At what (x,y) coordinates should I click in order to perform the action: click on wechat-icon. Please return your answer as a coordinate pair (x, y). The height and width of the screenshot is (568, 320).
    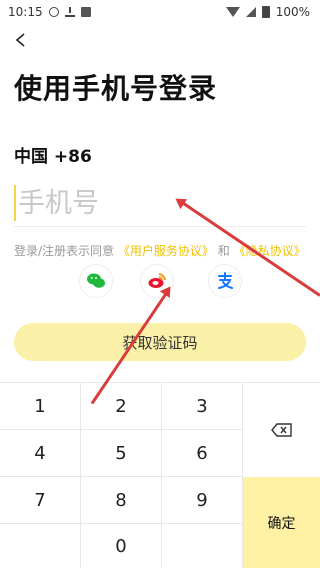
    Looking at the image, I should click on (96, 280).